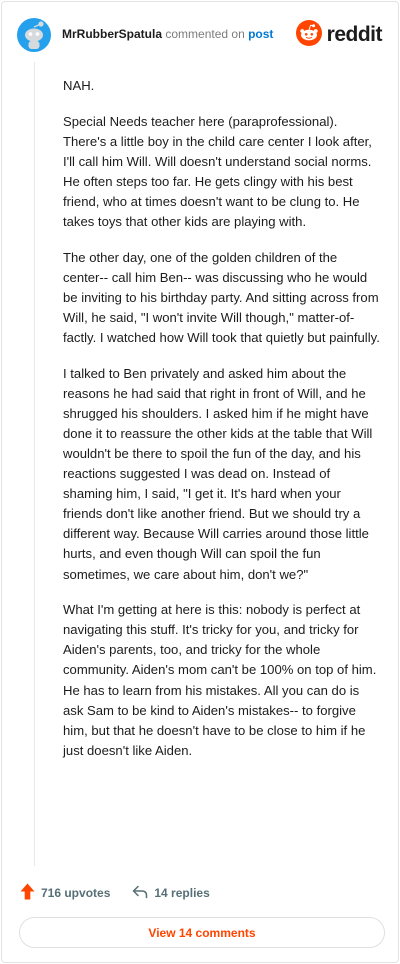 Image resolution: width=400 pixels, height=964 pixels. I want to click on avatar-icon, so click(34, 35).